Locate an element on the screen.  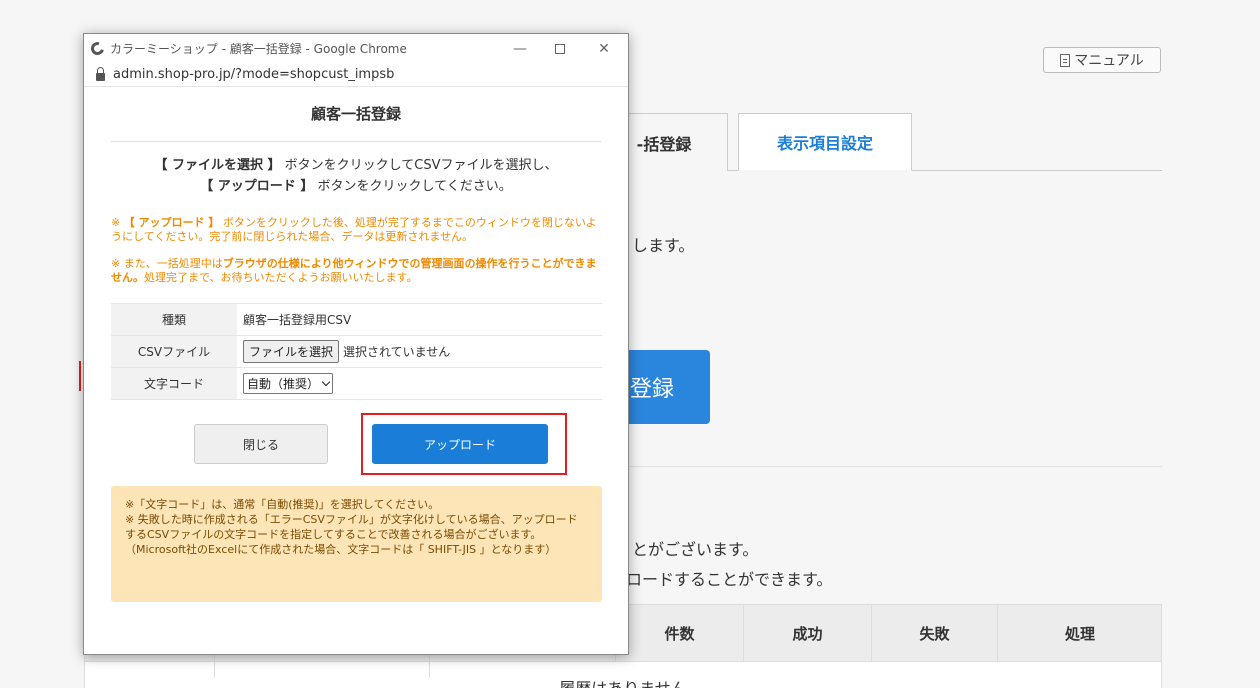
form-row-type: 種類 顧客一括登録用CSV is located at coordinates (356, 319).